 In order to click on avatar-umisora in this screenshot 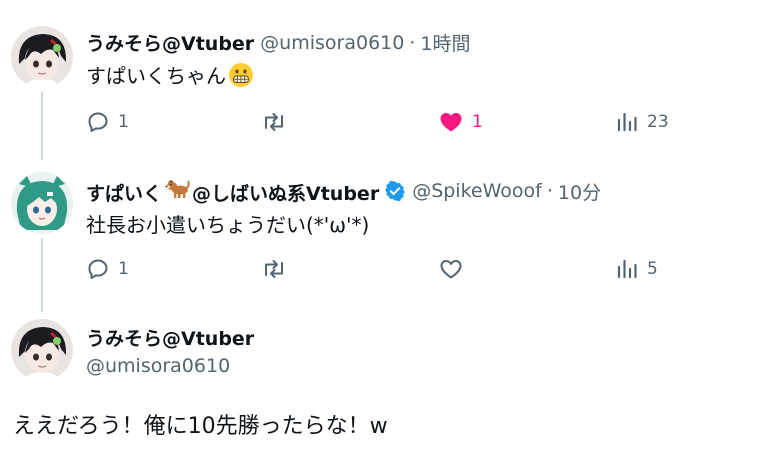, I will do `click(42, 57)`.